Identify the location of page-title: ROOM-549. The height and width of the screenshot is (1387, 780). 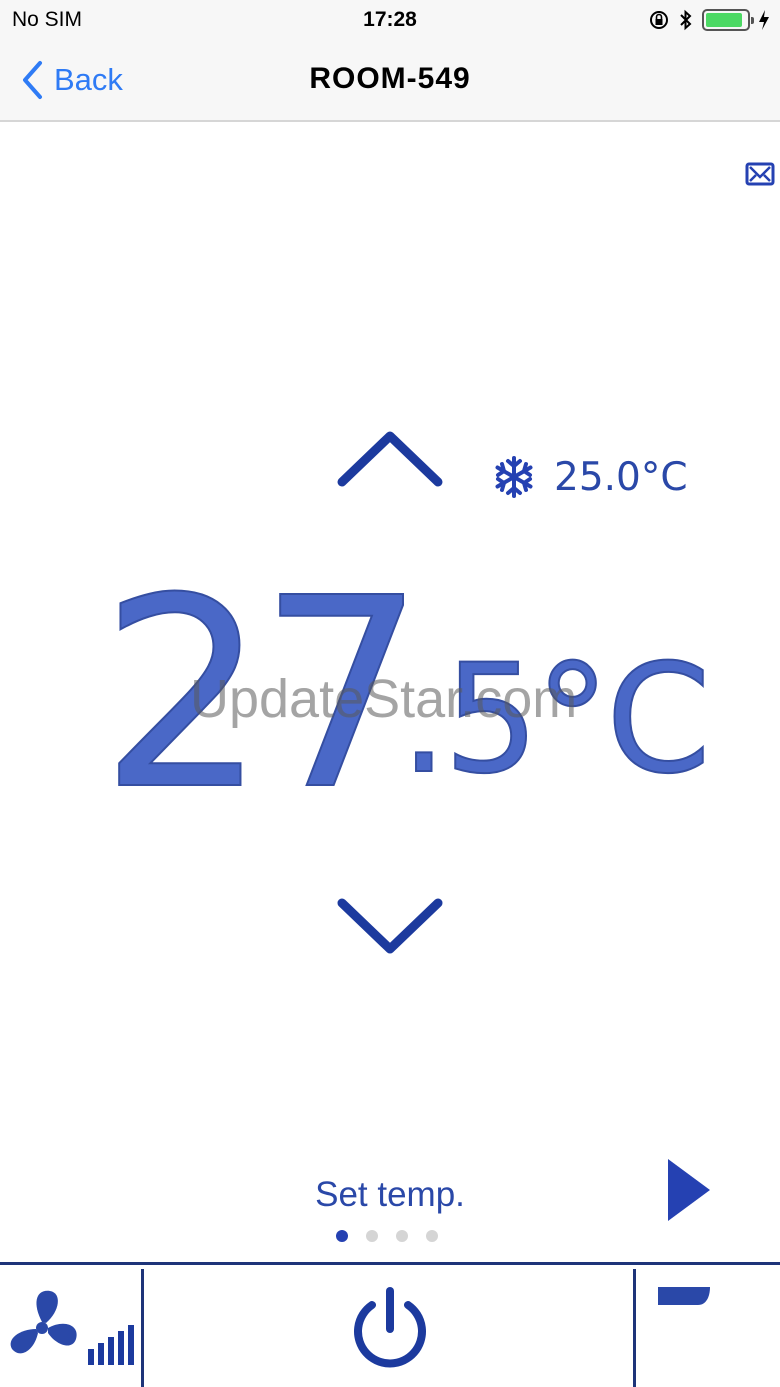
(390, 78).